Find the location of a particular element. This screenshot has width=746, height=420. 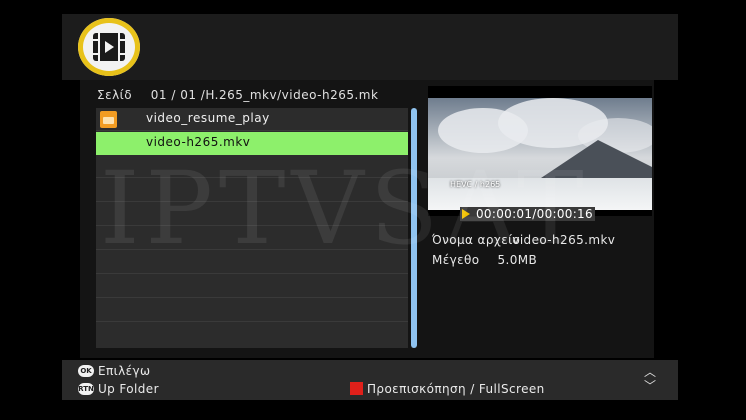

ok-hint: Επιλέγω is located at coordinates (124, 371).